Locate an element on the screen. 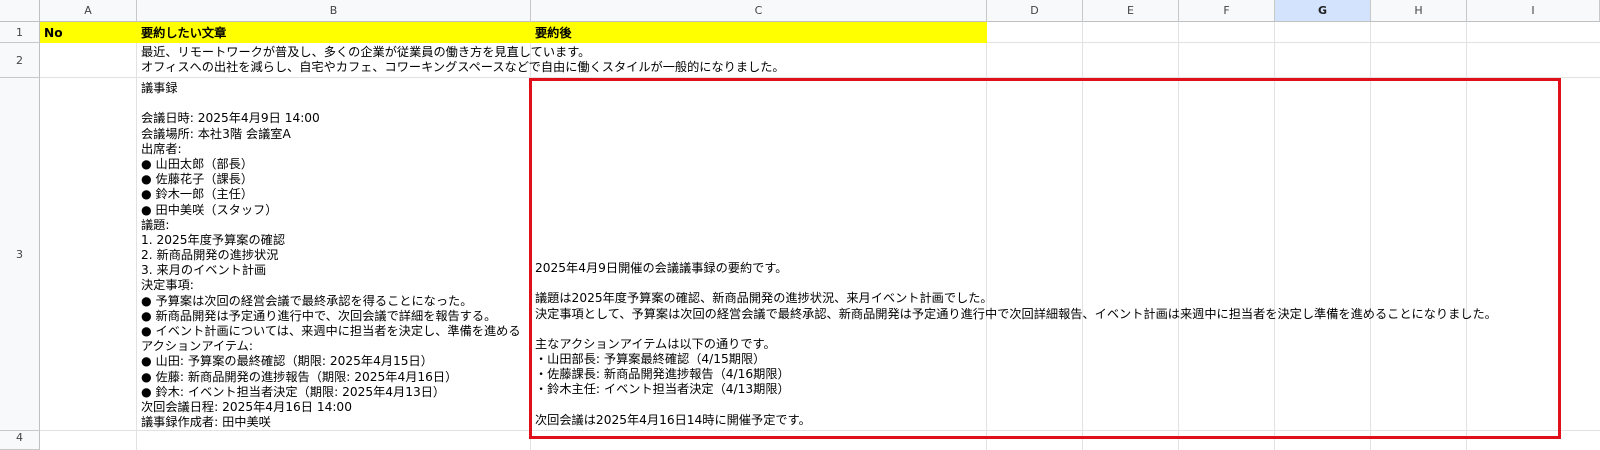 This screenshot has width=1600, height=450. cell-text-line: 1. 2025年度予算案の確認 is located at coordinates (213, 239).